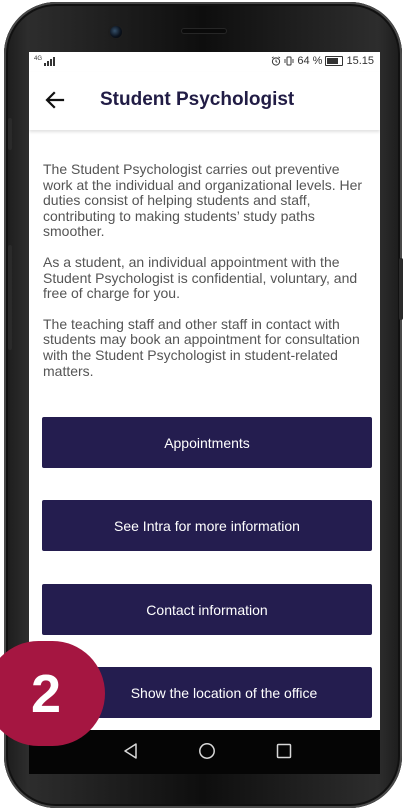  What do you see at coordinates (204, 62) in the screenshot?
I see `status-bar: 4G 64 % 15.15` at bounding box center [204, 62].